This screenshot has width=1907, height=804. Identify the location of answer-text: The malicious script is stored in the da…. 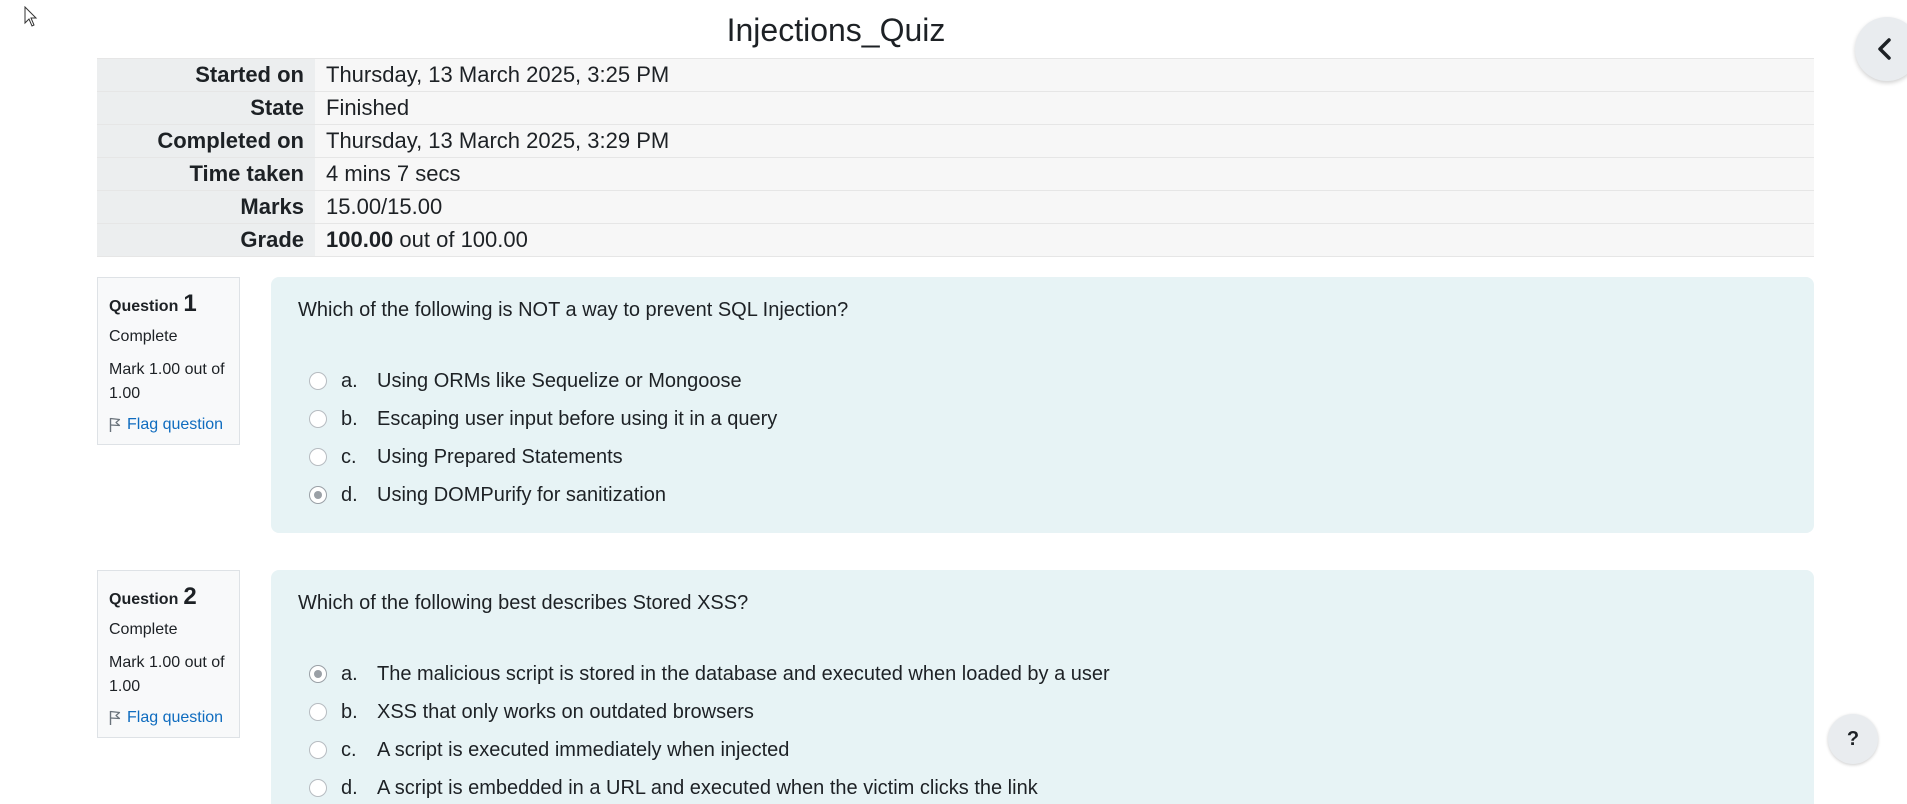
(743, 673).